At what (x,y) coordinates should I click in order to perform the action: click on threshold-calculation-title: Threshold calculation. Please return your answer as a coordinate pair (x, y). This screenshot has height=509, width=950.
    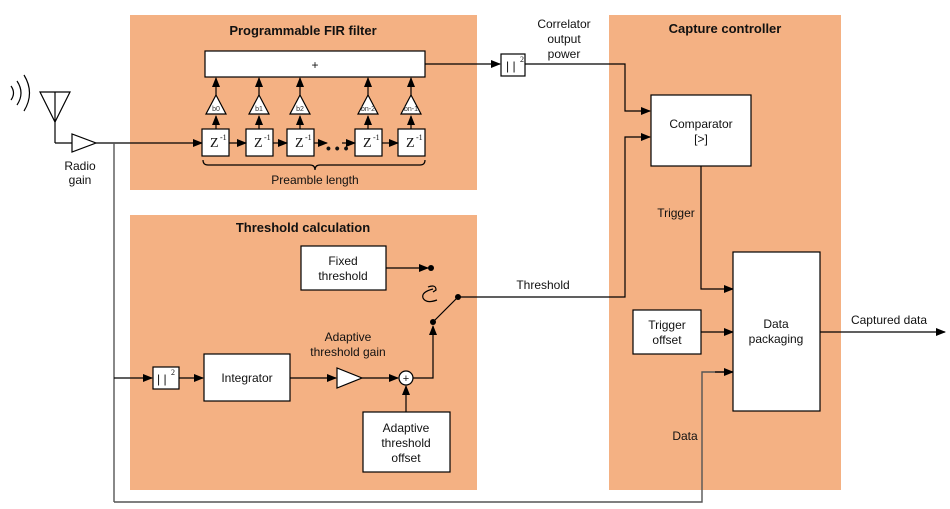
    Looking at the image, I should click on (303, 227).